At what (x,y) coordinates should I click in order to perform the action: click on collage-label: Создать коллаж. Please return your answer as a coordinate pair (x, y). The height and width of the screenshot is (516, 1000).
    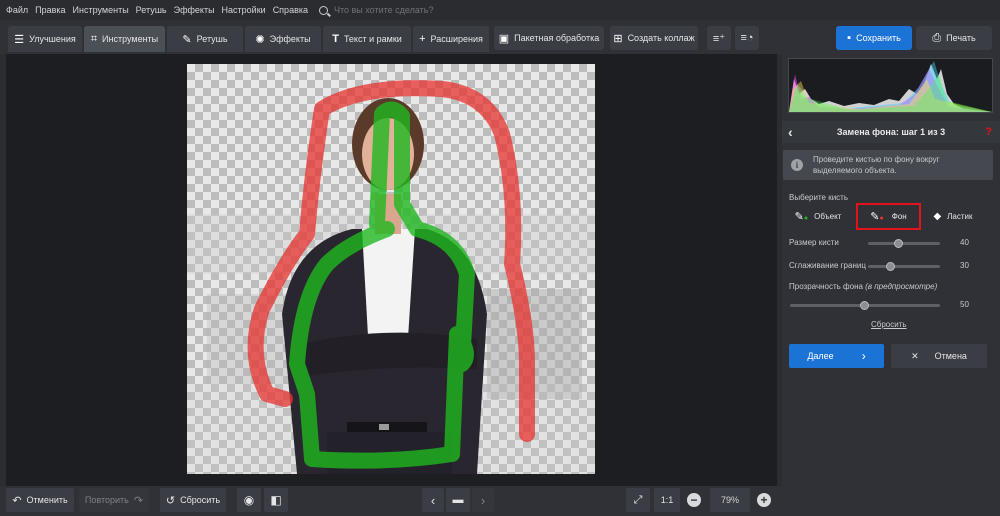
    Looking at the image, I should click on (661, 38).